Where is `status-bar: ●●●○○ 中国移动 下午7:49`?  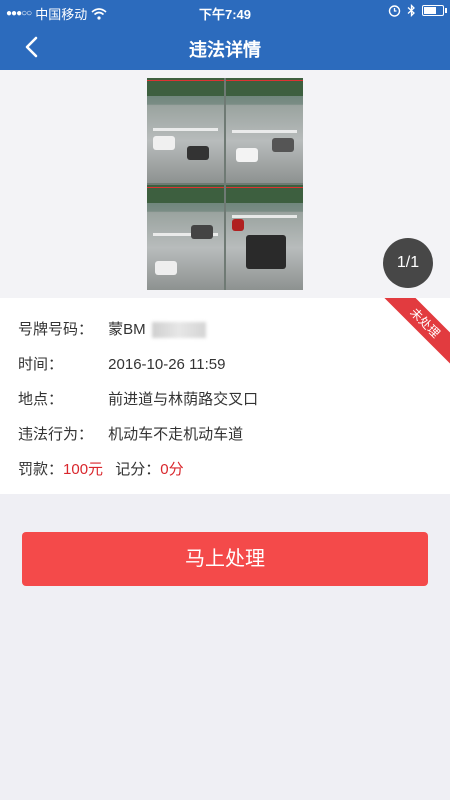
status-bar: ●●●○○ 中国移动 下午7:49 is located at coordinates (225, 12).